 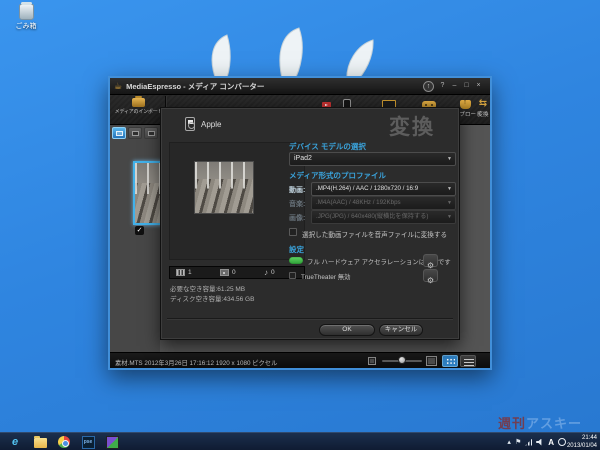 I want to click on close-button: ×, so click(x=478, y=86).